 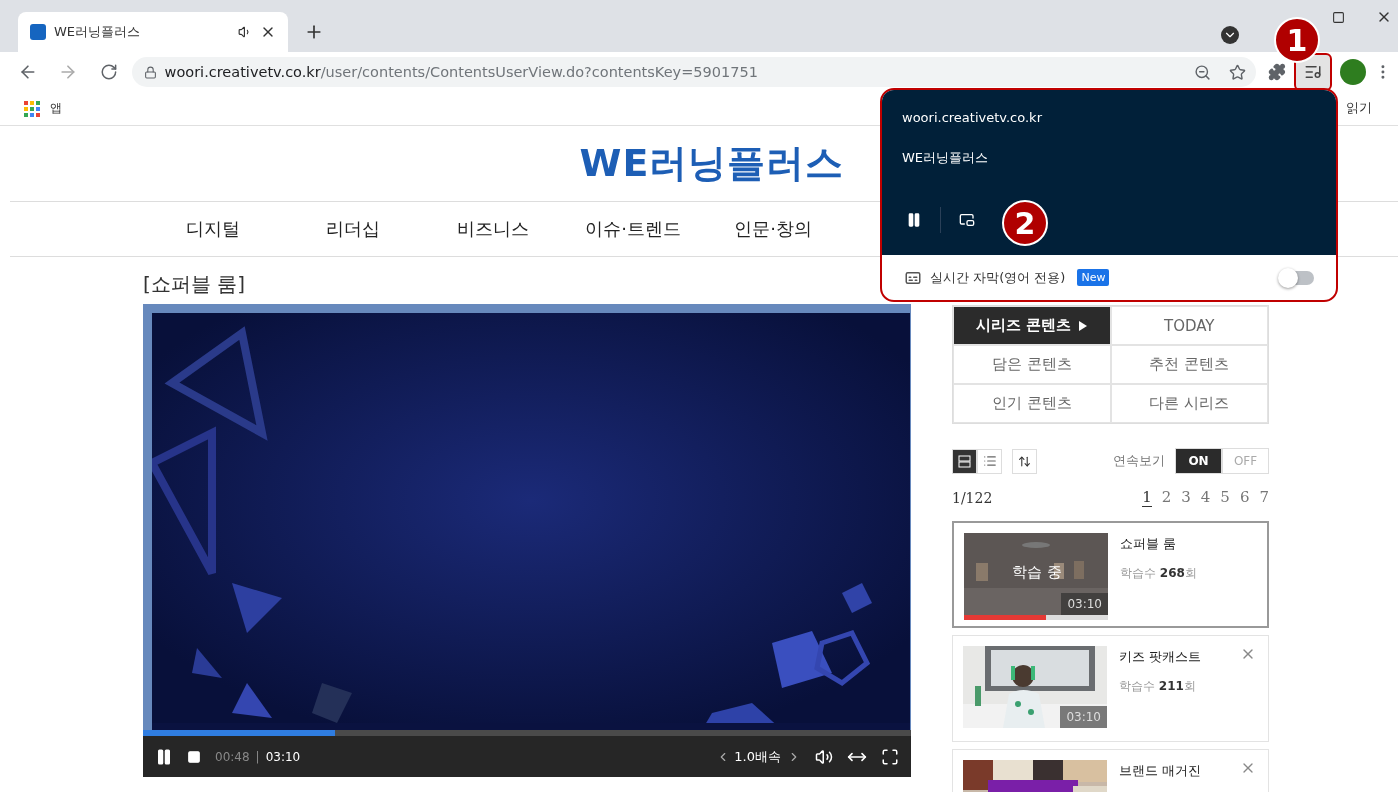 I want to click on card-title: 키즈 팟캐스트, so click(x=1160, y=657).